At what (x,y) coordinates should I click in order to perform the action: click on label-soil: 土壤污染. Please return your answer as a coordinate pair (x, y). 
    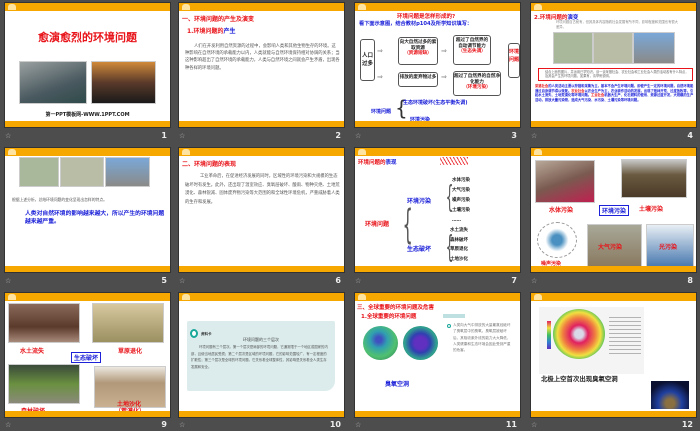
    Looking at the image, I should click on (651, 209).